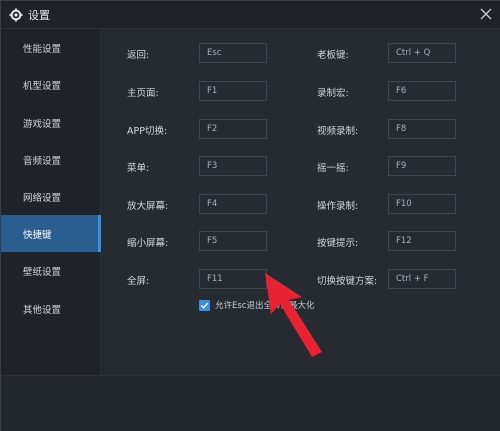  Describe the element at coordinates (338, 243) in the screenshot. I see `shortcut-label-key-hints: 按键提示:` at that location.